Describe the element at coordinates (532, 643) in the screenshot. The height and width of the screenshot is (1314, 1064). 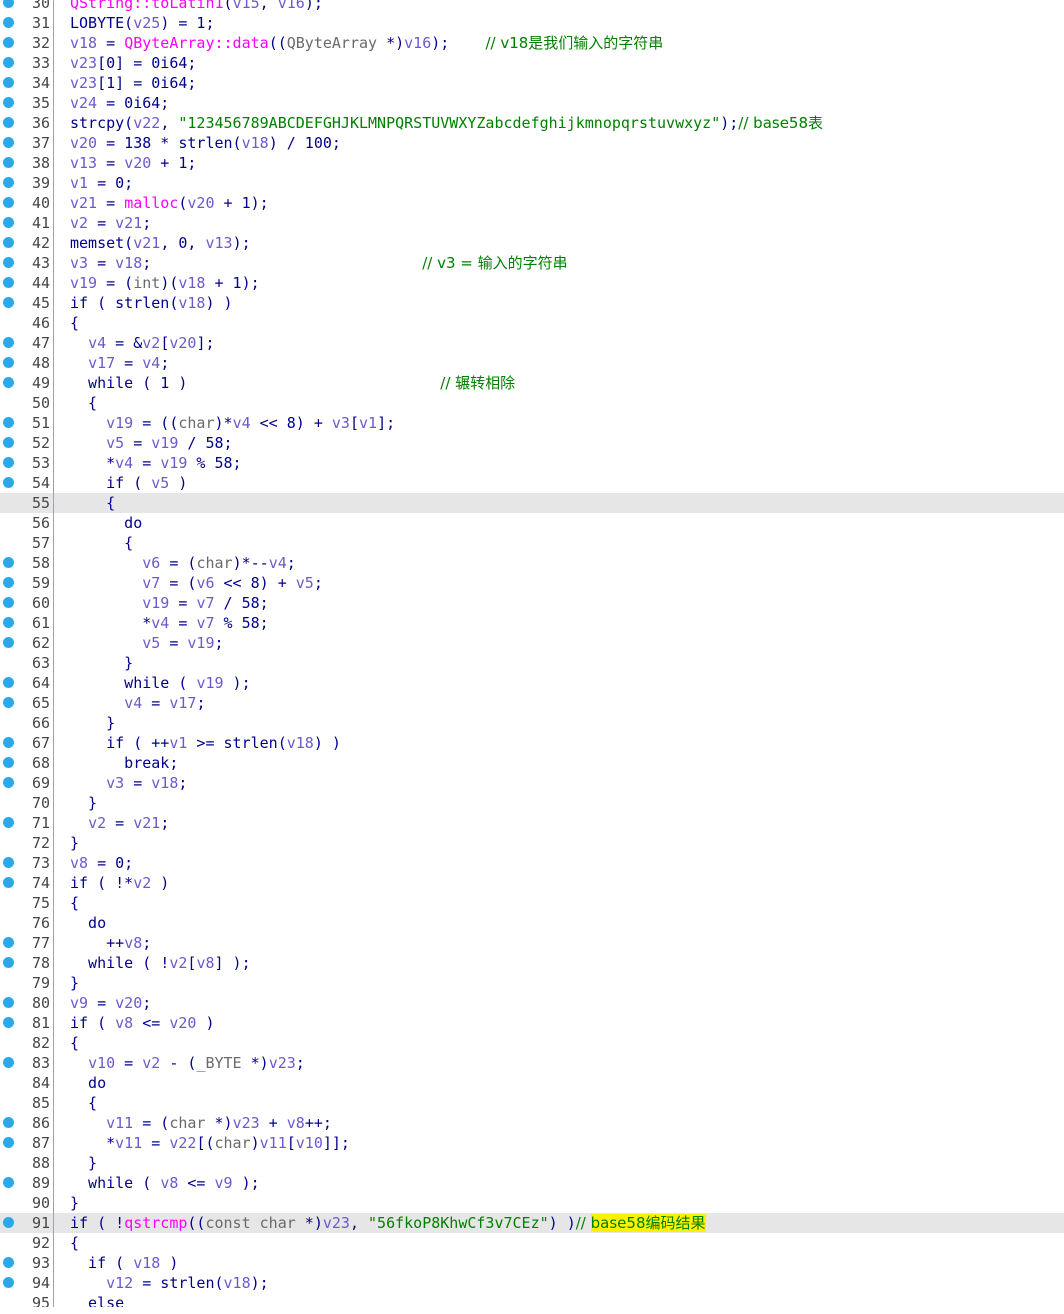
I see `code-line: 62 v5 = v19;` at that location.